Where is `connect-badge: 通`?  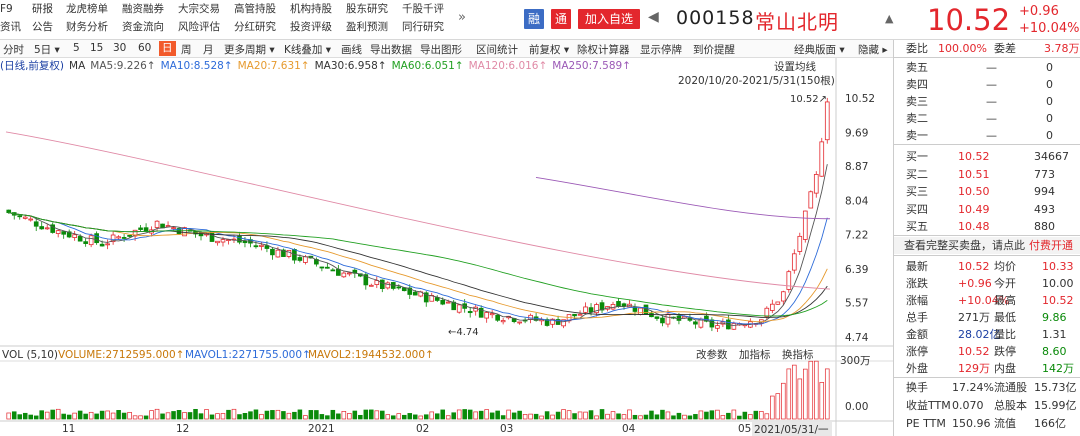 connect-badge: 通 is located at coordinates (561, 19).